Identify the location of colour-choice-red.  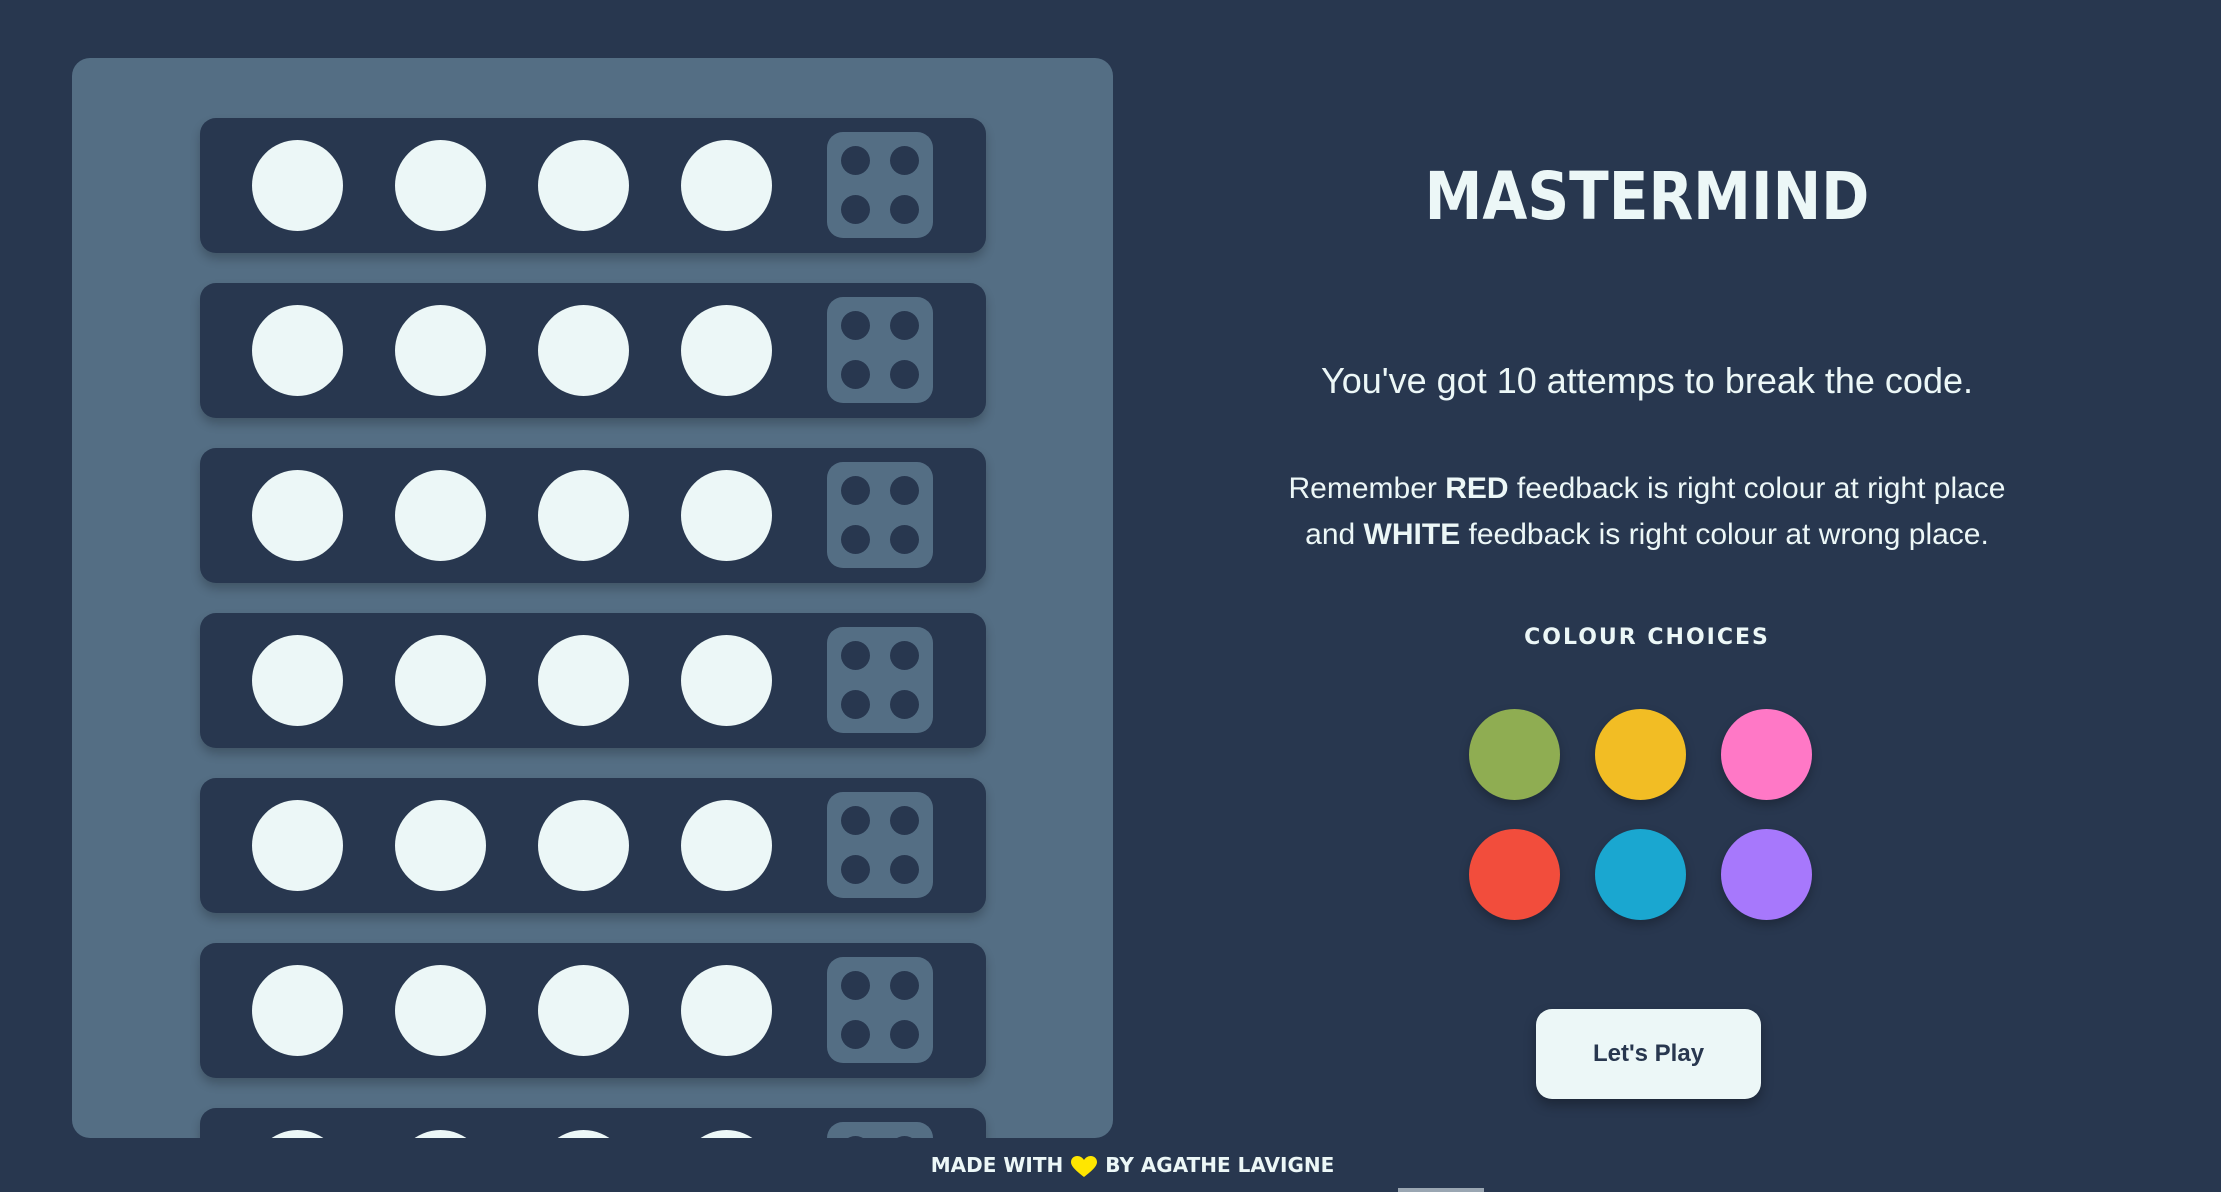
(1514, 874).